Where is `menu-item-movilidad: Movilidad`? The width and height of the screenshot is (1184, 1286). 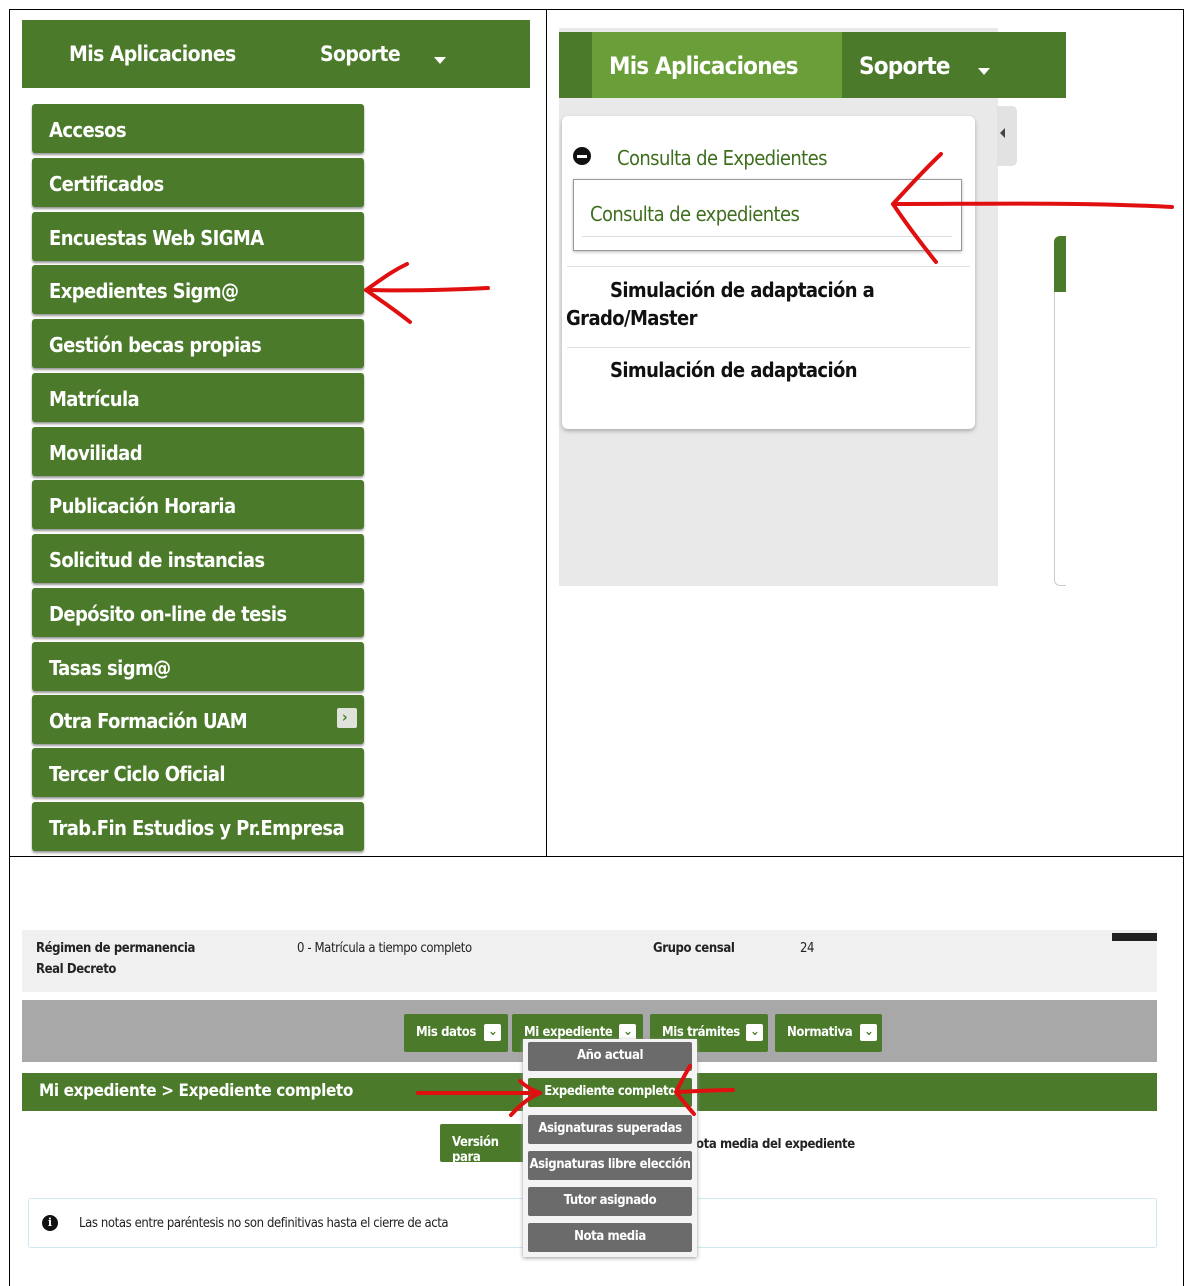
menu-item-movilidad: Movilidad is located at coordinates (198, 451).